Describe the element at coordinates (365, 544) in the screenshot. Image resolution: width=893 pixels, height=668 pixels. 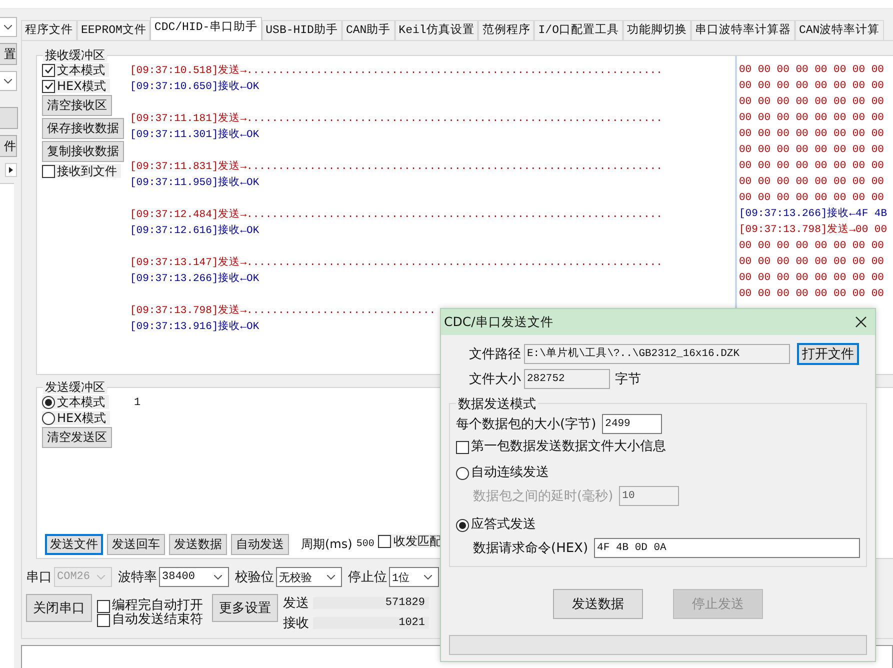
I see `period-field: 500` at that location.